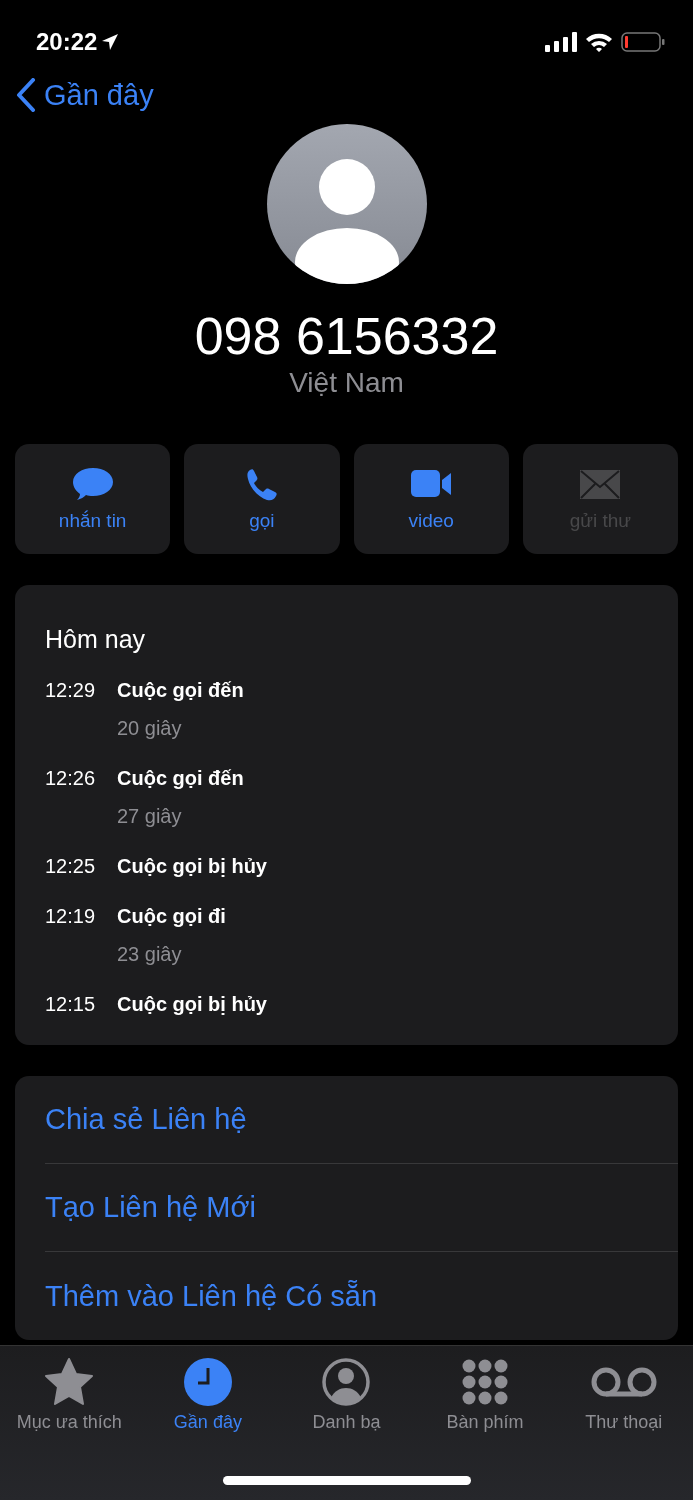  Describe the element at coordinates (71, 1004) in the screenshot. I see `call-time: 12:15` at that location.